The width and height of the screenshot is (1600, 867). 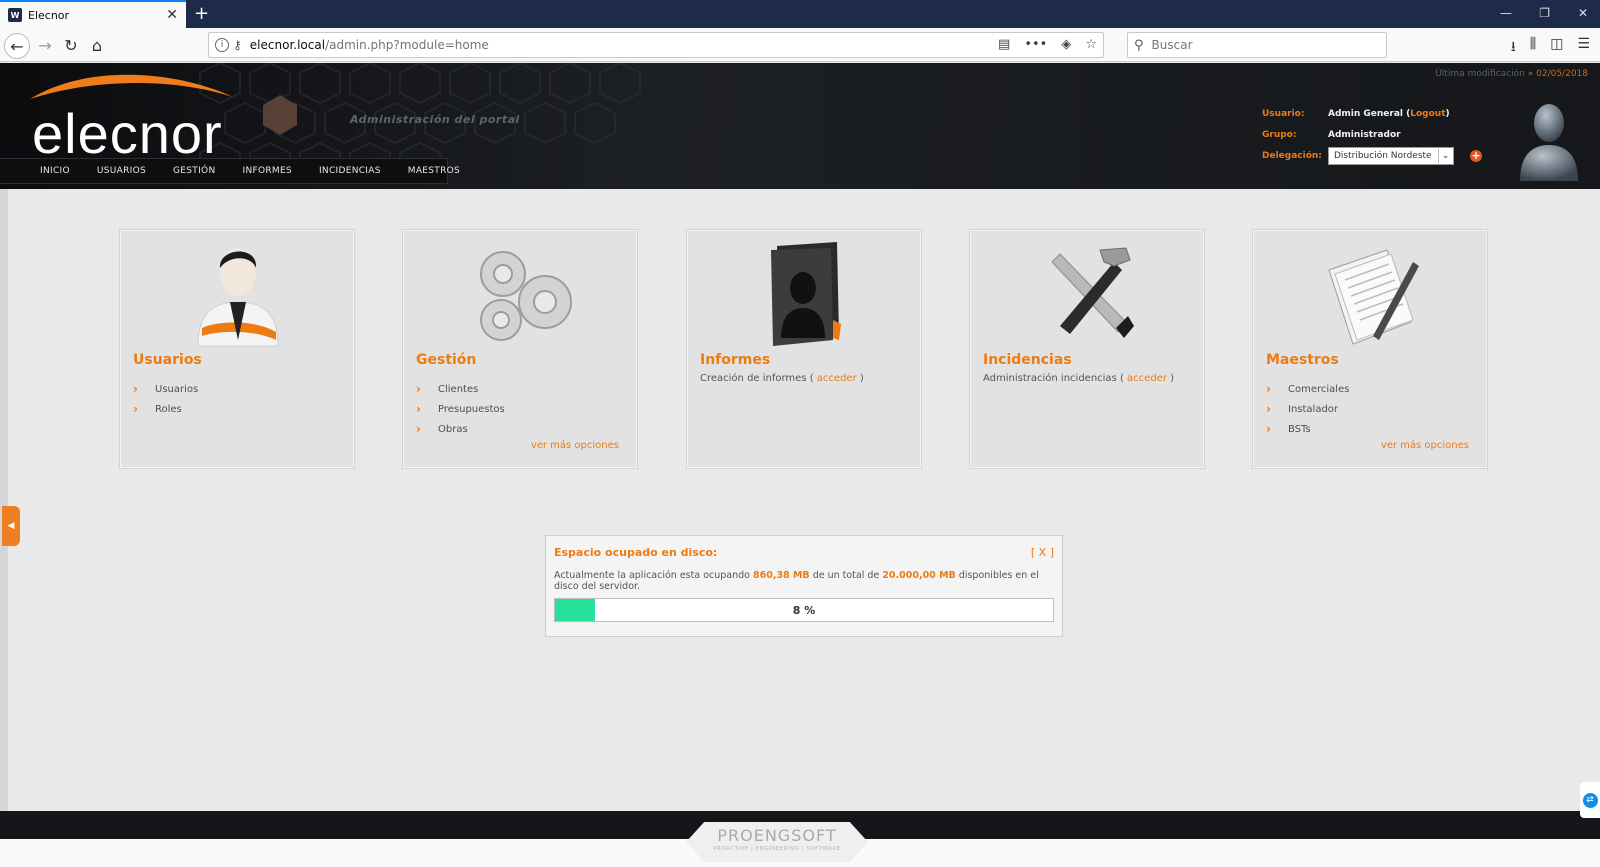 I want to click on close-tab-icon: ✕, so click(x=172, y=15).